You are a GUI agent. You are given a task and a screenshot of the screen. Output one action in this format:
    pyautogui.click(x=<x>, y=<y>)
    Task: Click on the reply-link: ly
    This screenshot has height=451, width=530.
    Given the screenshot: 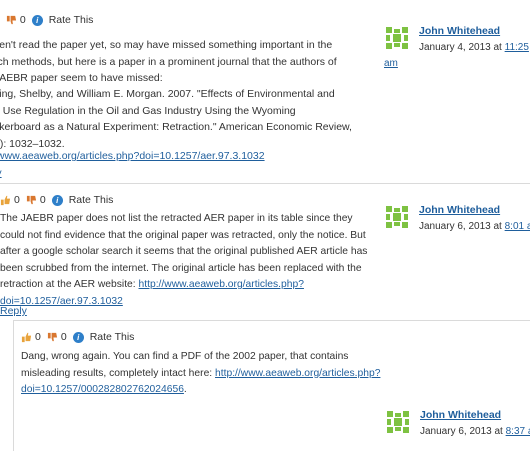 What is the action you would take?
    pyautogui.click(x=1, y=173)
    